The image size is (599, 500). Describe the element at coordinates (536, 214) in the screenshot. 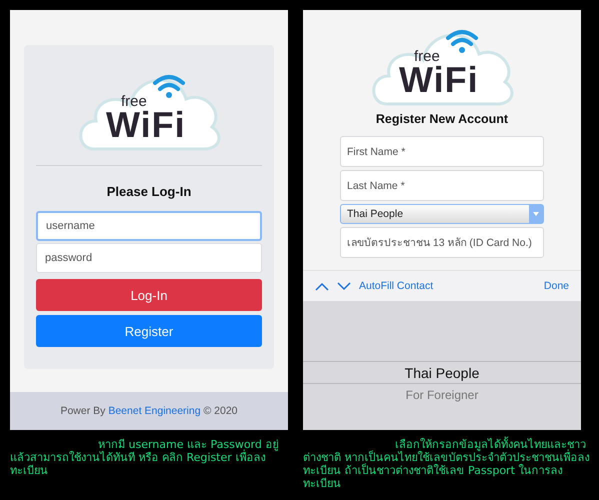

I see `caret-icon` at that location.